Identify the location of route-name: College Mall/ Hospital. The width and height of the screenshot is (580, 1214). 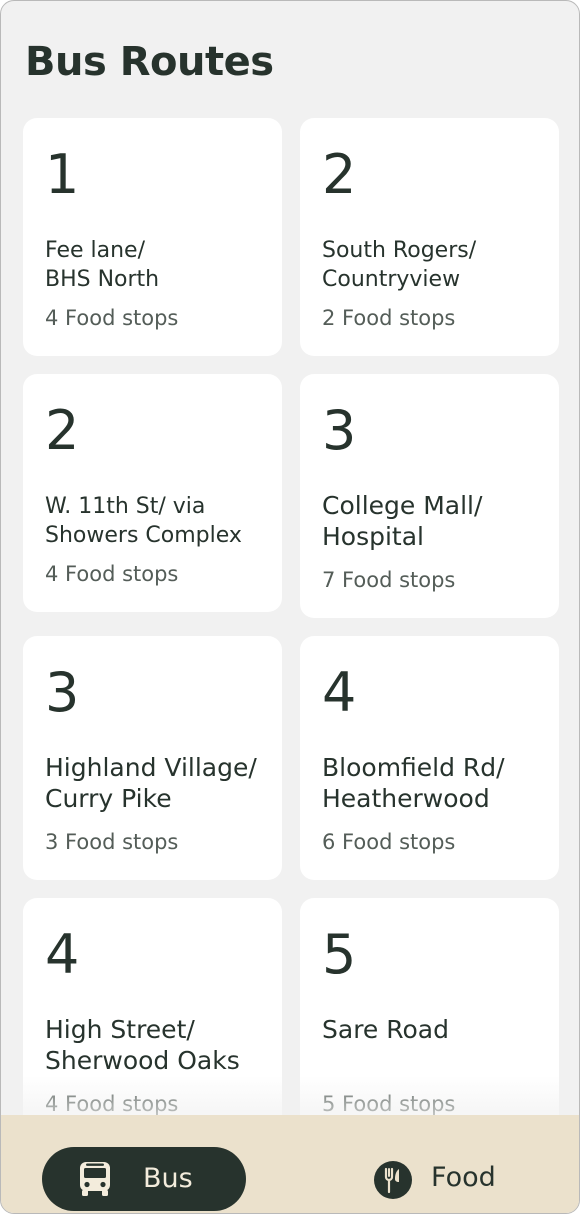
(402, 521).